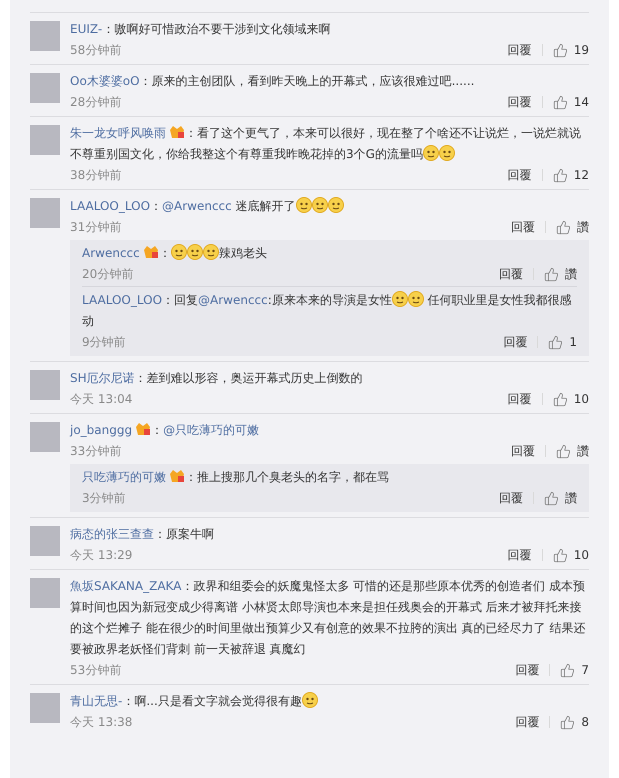 This screenshot has width=619, height=778. What do you see at coordinates (126, 586) in the screenshot?
I see `user-name: 魚坂SAKANA_ZAKA` at bounding box center [126, 586].